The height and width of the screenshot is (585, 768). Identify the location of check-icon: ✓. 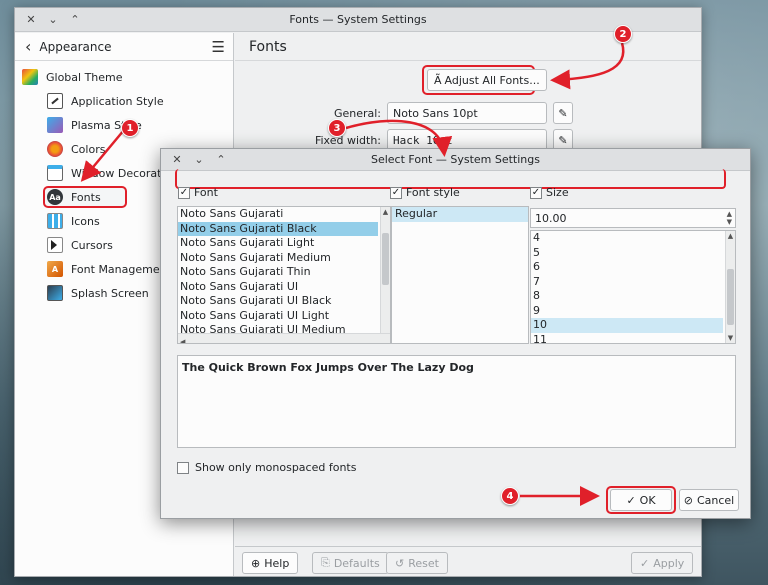
(631, 500).